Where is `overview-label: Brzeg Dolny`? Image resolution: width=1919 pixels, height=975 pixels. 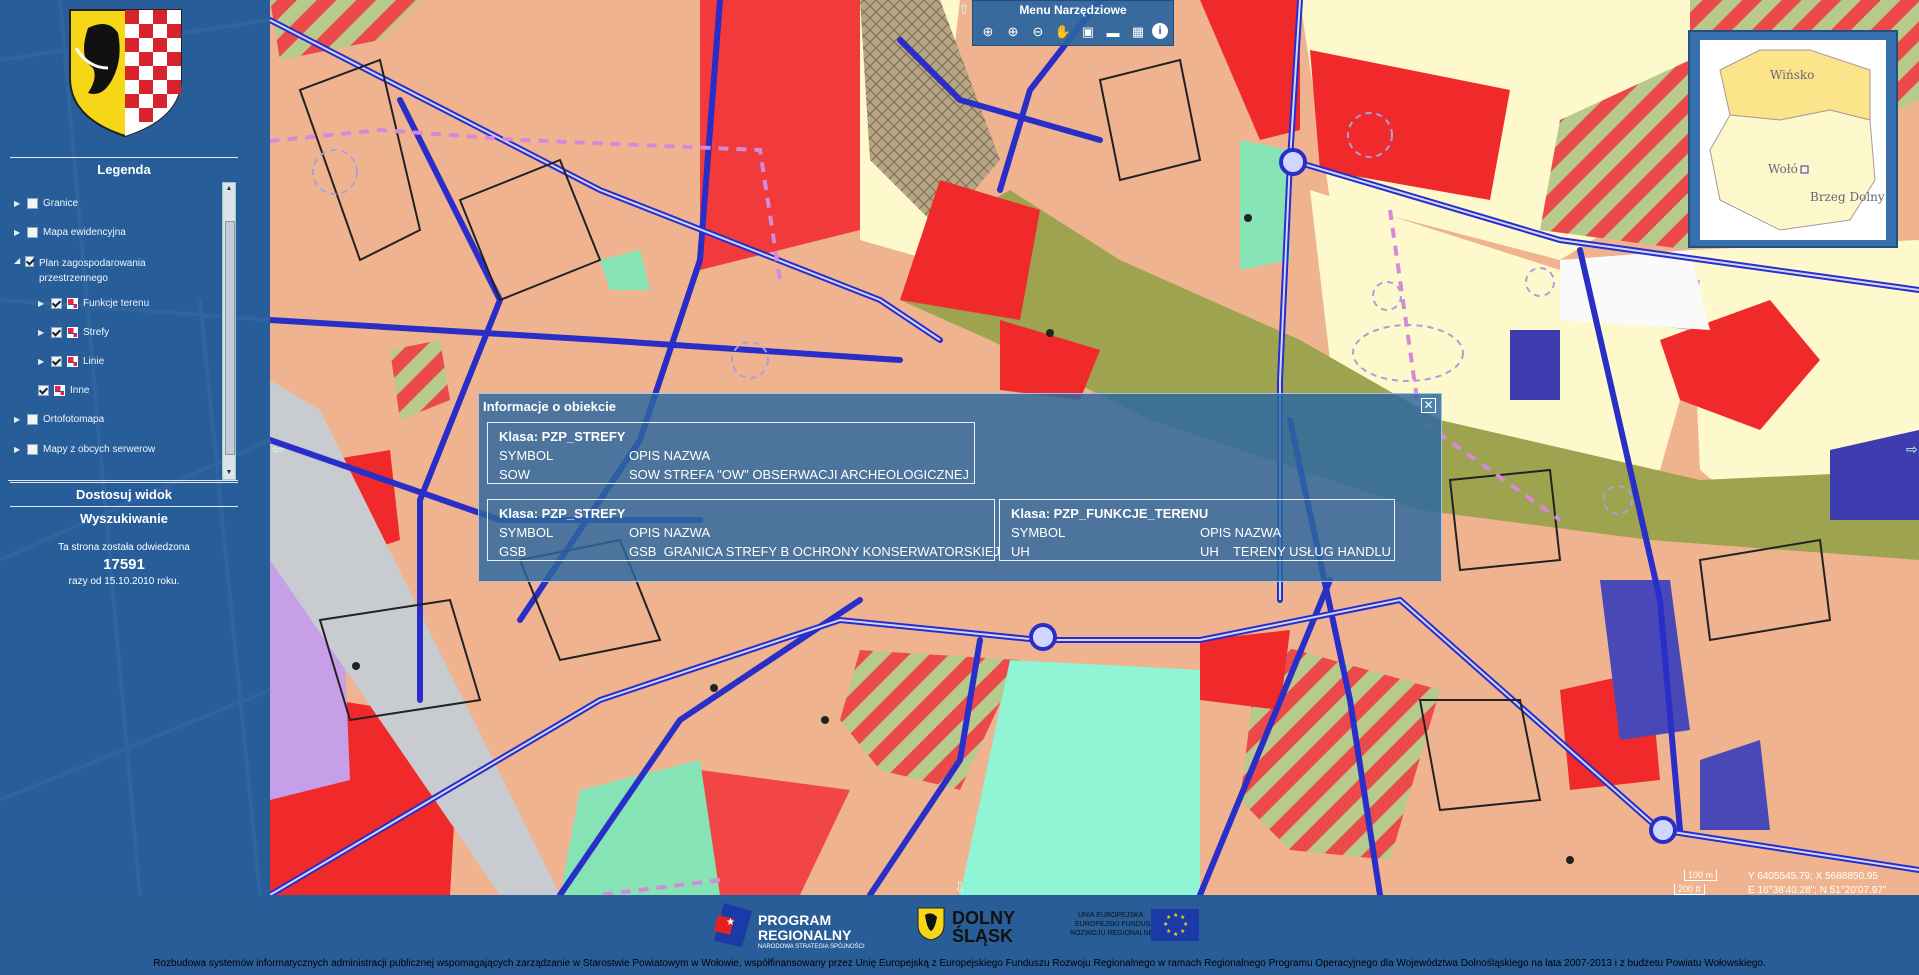
overview-label: Brzeg Dolny is located at coordinates (1847, 197).